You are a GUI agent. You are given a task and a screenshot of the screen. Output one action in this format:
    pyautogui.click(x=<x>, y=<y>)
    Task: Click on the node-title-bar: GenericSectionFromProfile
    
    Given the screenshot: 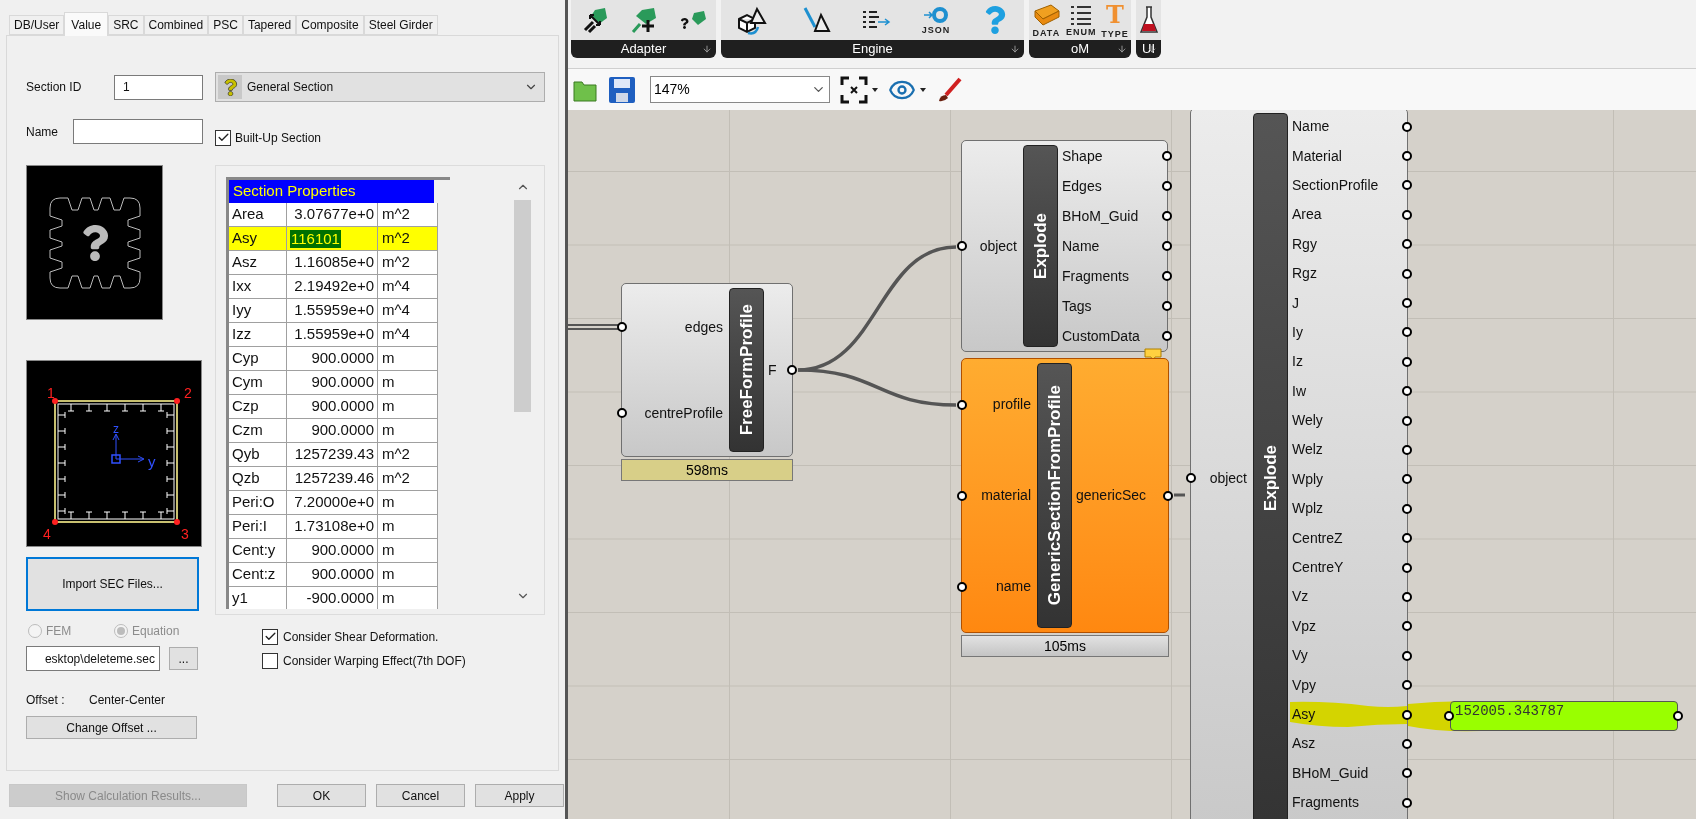 What is the action you would take?
    pyautogui.click(x=1054, y=495)
    